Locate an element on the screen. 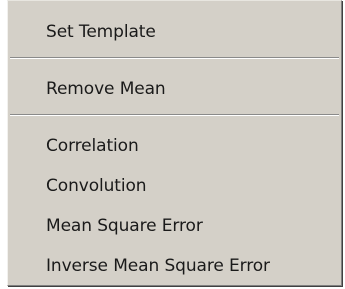 This screenshot has height=289, width=345. menu-item-inverse-mean-square-error: Inverse Mean Square Error is located at coordinates (174, 266).